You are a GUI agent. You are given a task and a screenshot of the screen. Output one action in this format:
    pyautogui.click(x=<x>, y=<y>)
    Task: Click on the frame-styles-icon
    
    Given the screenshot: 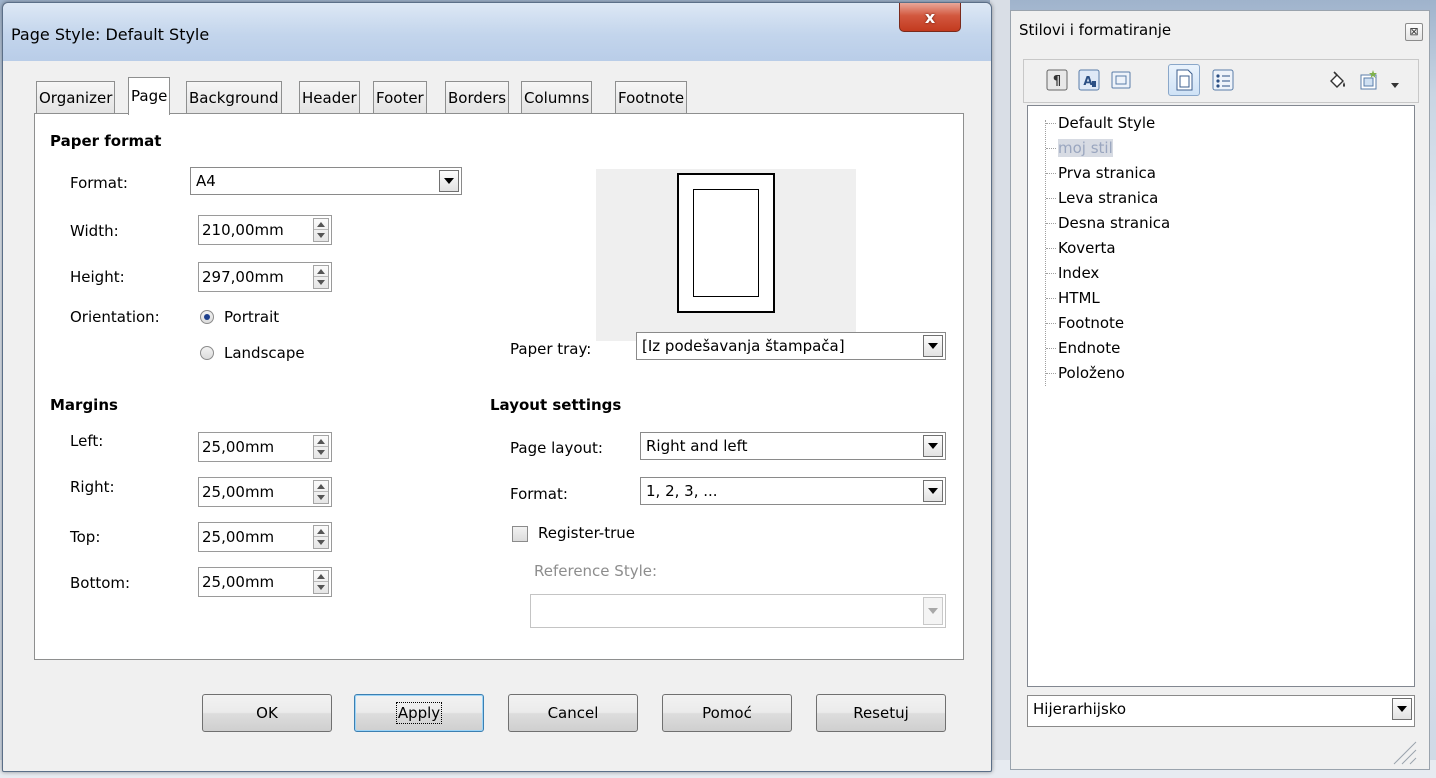 What is the action you would take?
    pyautogui.click(x=1121, y=80)
    